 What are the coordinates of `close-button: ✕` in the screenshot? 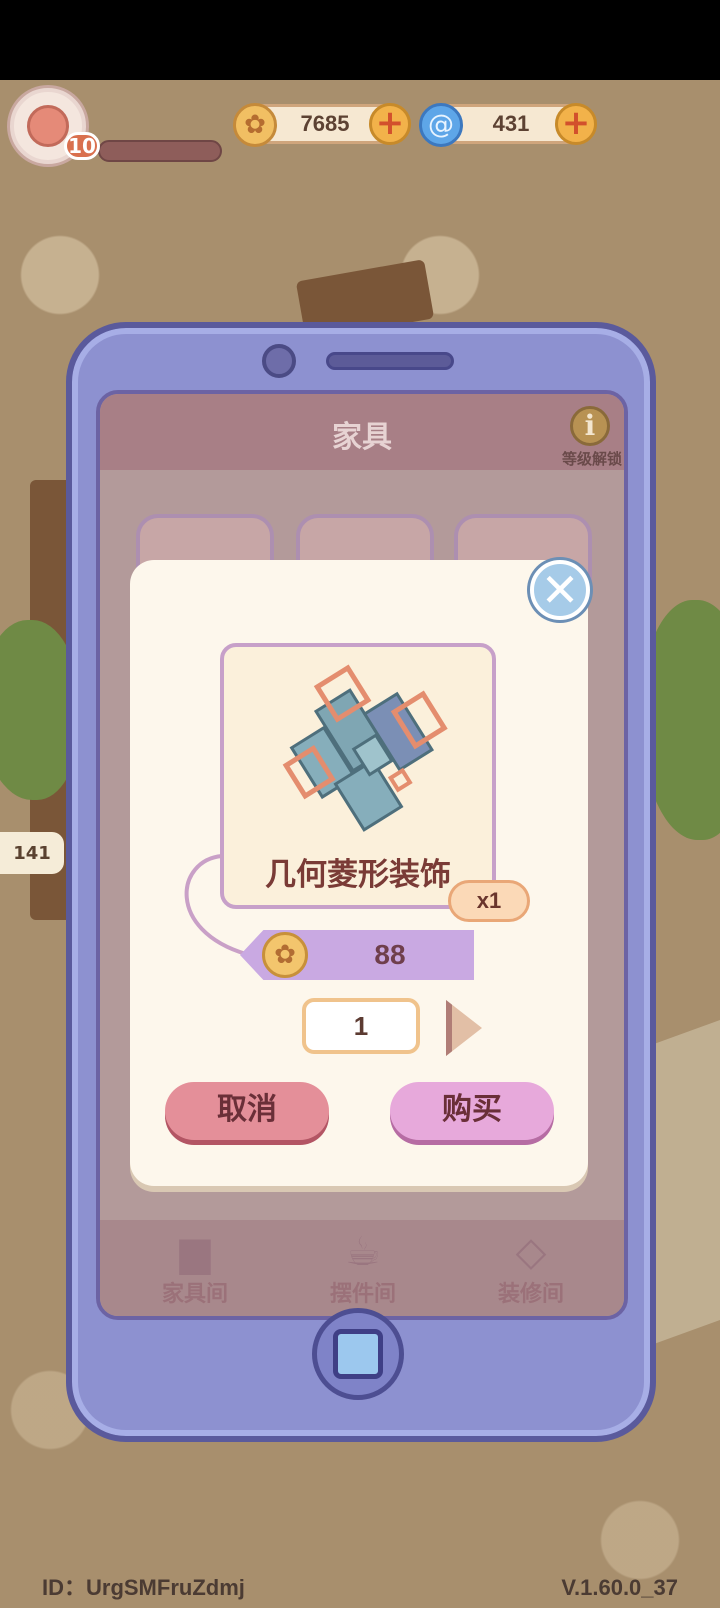 It's located at (560, 590).